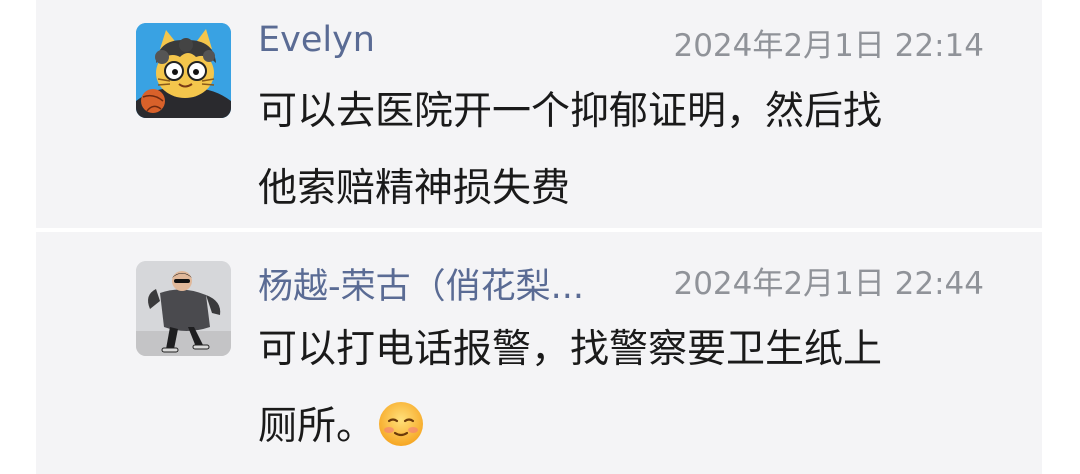  Describe the element at coordinates (414, 188) in the screenshot. I see `comment-text-line: 他索赔精神损失费` at that location.